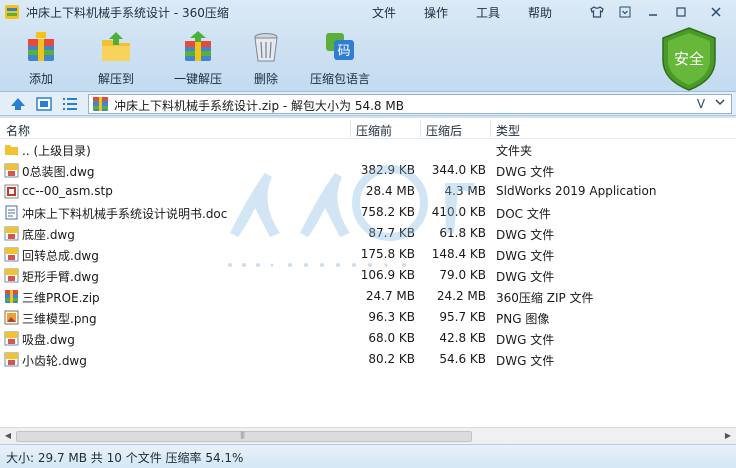 This screenshot has width=736, height=468. I want to click on add-button: 添加, so click(41, 58).